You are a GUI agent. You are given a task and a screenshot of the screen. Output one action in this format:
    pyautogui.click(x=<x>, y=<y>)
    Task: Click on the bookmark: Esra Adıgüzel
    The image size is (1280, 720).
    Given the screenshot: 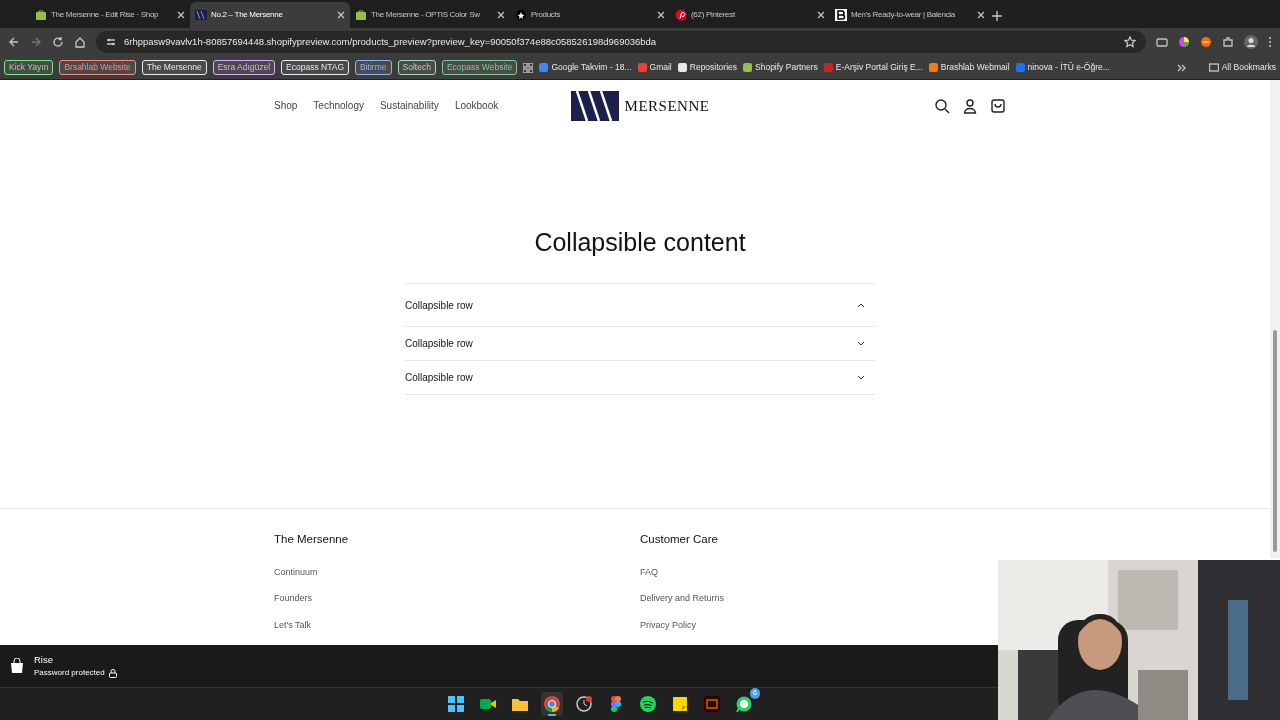 What is the action you would take?
    pyautogui.click(x=244, y=67)
    